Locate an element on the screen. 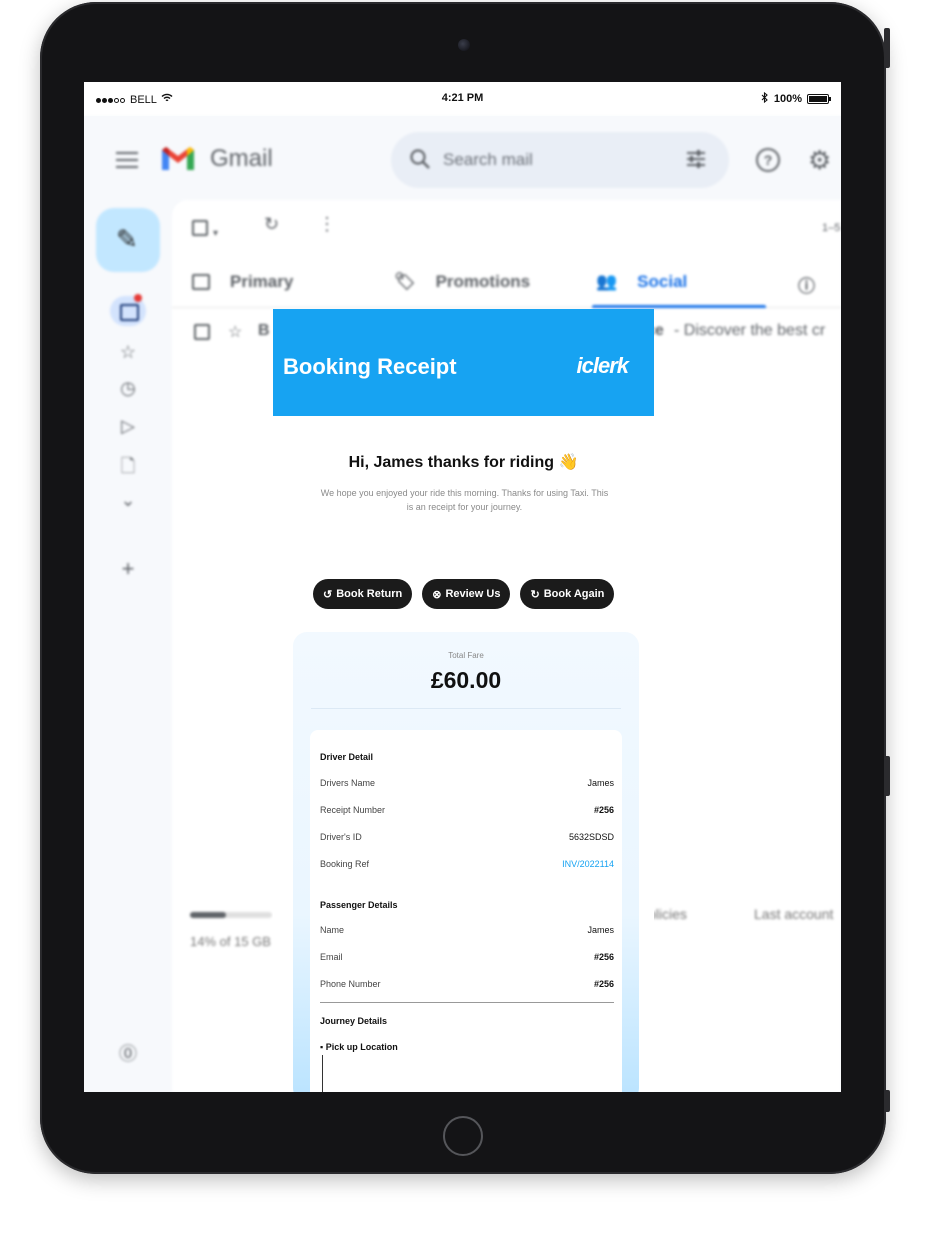 The image size is (926, 1244). driver-row-booking-ref: Booking Ref INV/2022114 is located at coordinates (467, 864).